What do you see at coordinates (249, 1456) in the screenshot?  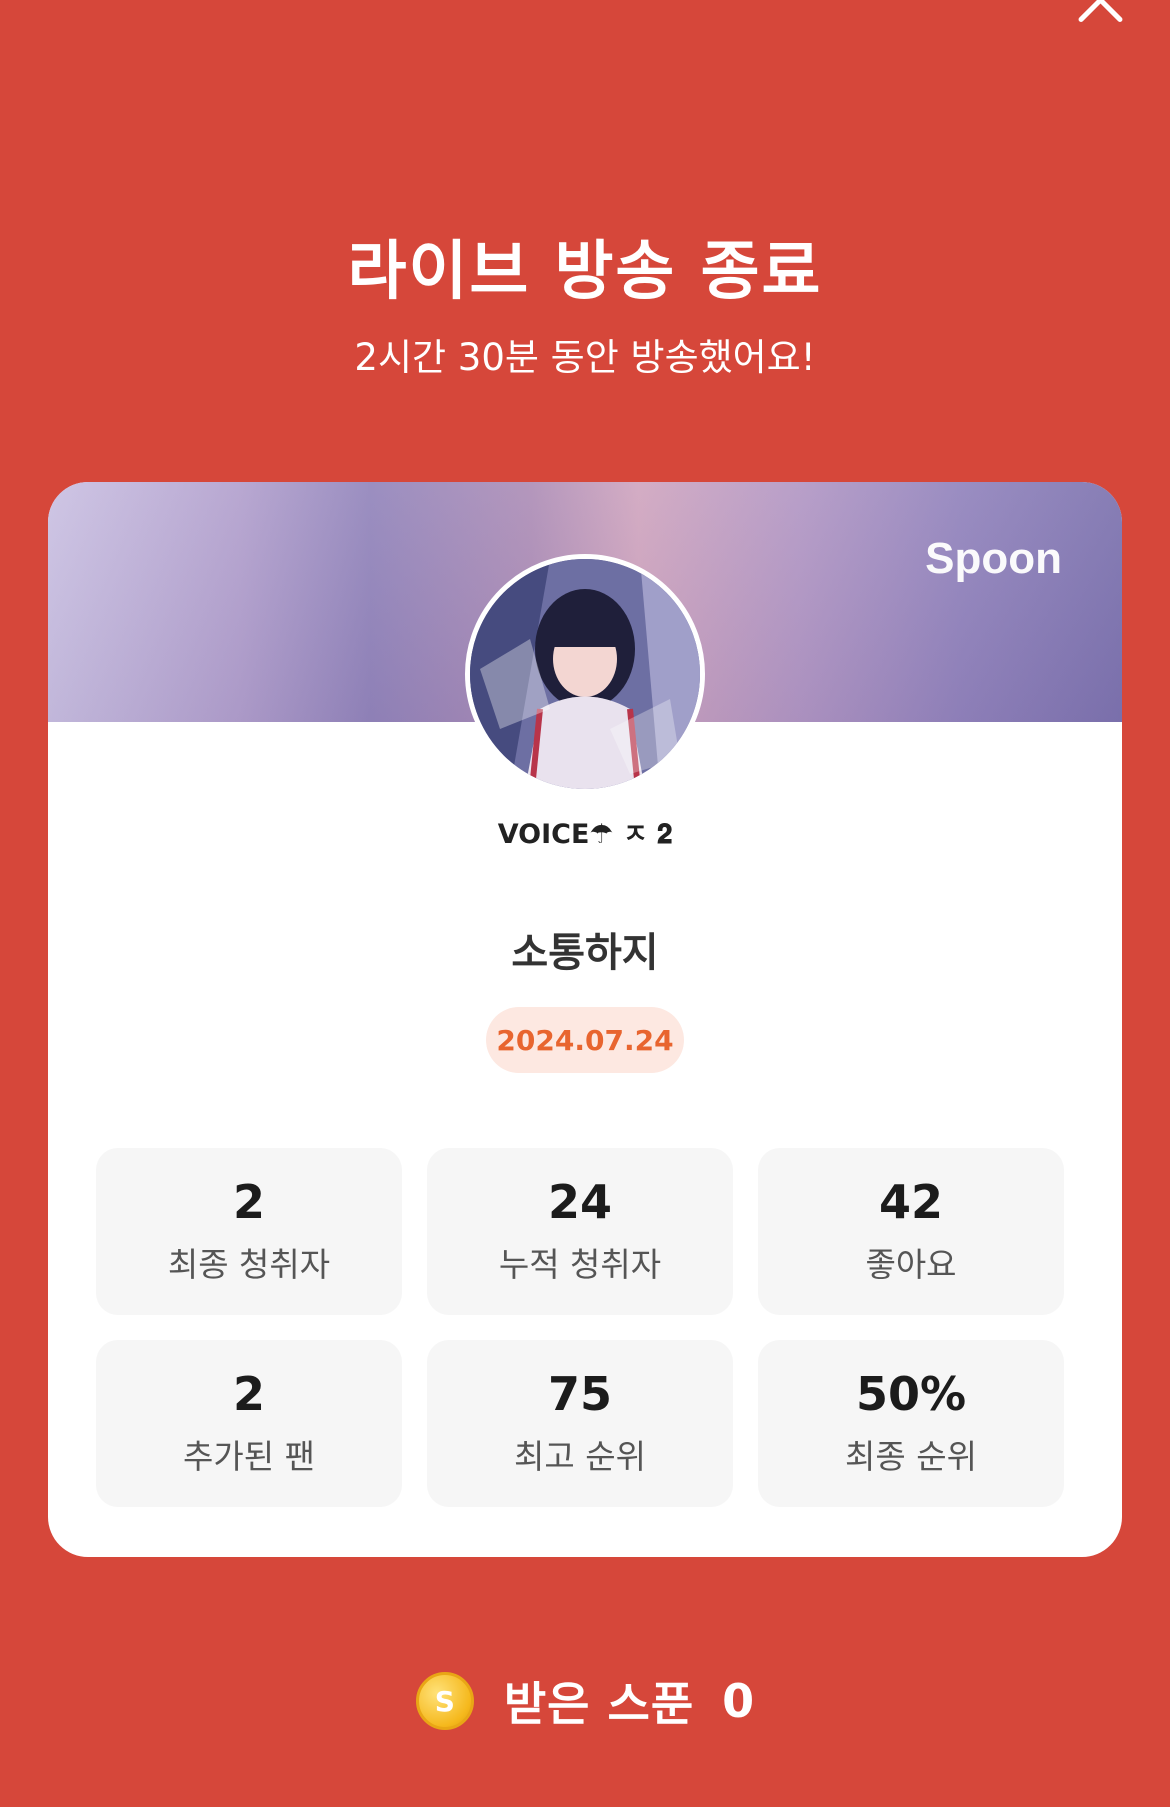 I see `stat-label: 추가된 팬` at bounding box center [249, 1456].